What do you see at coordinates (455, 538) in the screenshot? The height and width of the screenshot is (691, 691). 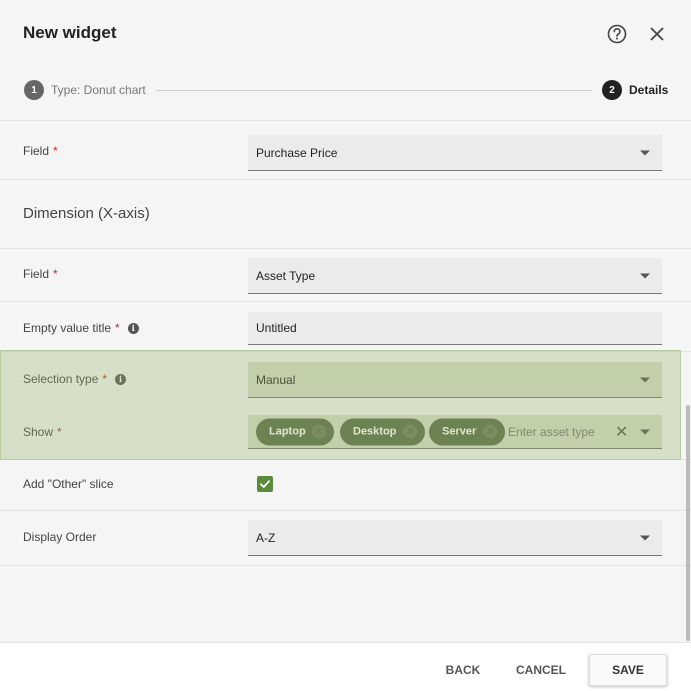 I see `display-order-select: A-Z` at bounding box center [455, 538].